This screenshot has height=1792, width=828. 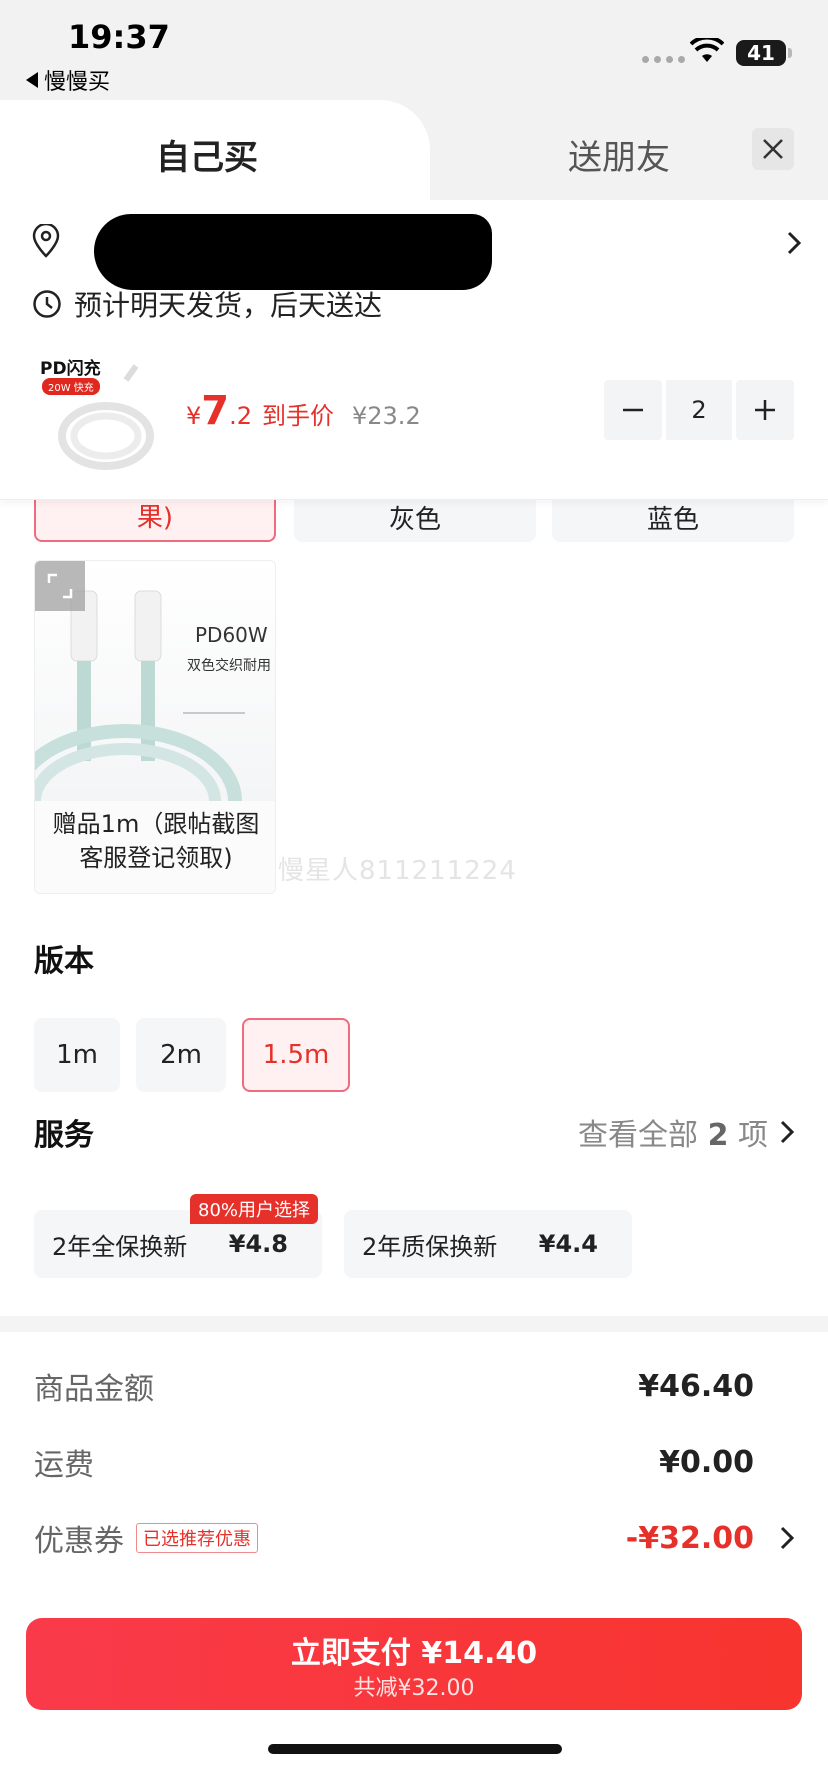 I want to click on shipping-value: ¥0.00, so click(x=706, y=1462).